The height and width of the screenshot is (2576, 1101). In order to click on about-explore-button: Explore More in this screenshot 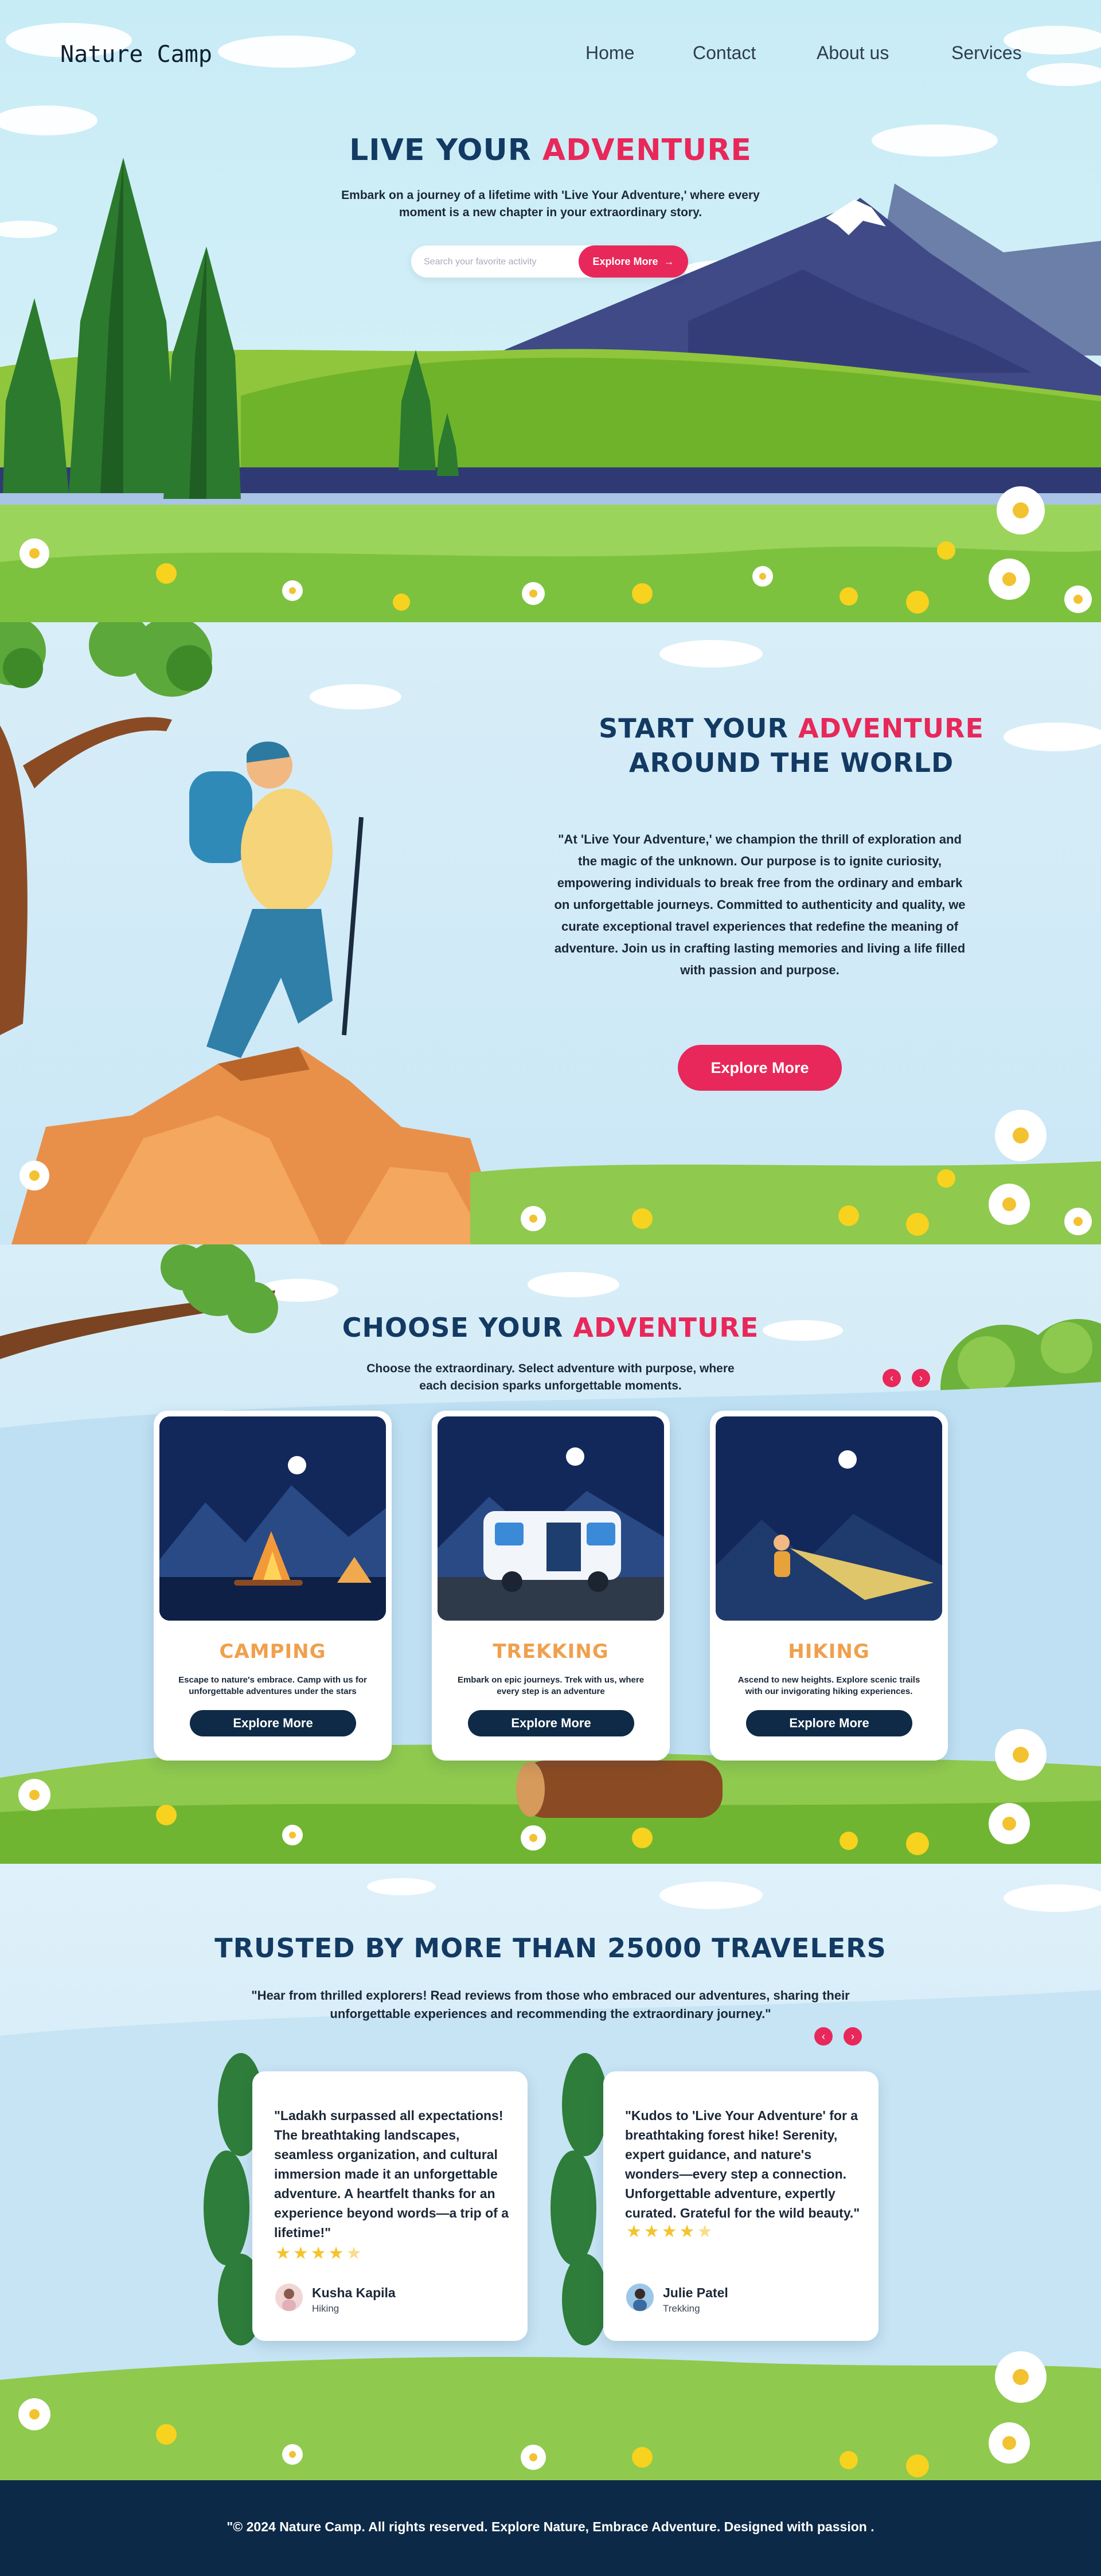, I will do `click(760, 1068)`.